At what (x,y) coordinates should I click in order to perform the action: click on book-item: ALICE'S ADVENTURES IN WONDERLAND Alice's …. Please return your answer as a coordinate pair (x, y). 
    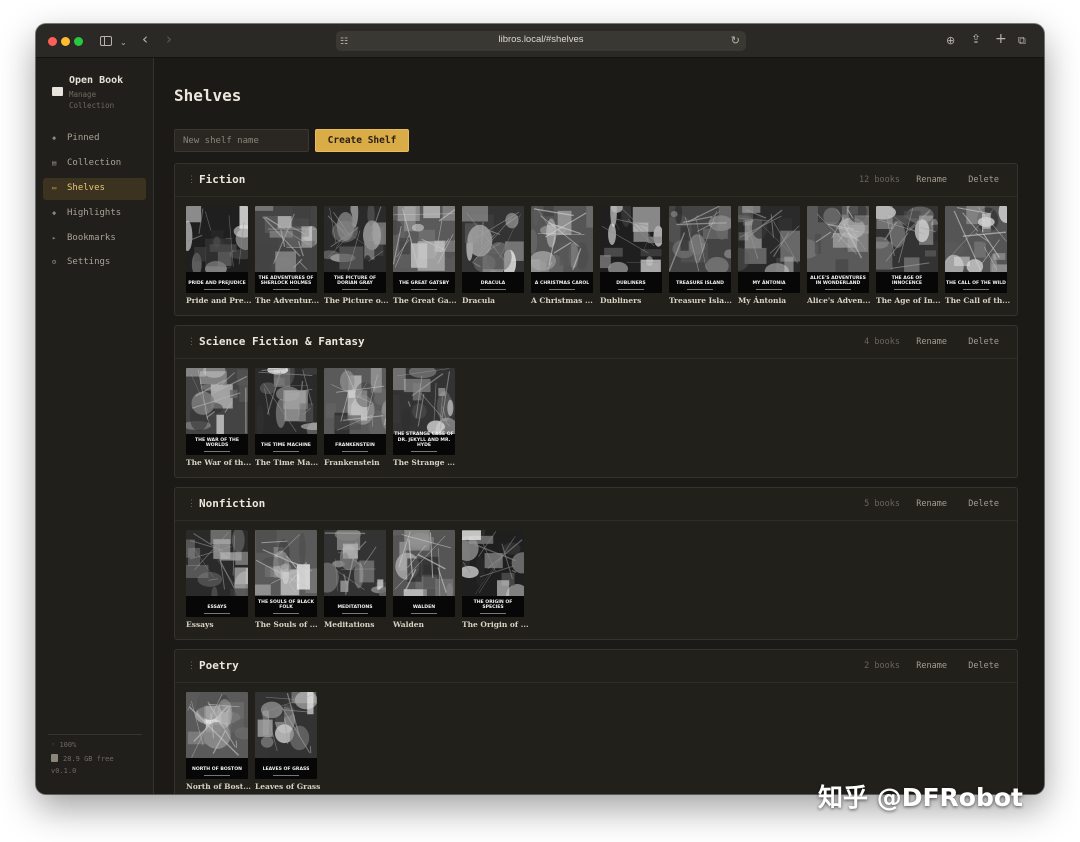
    Looking at the image, I should click on (838, 256).